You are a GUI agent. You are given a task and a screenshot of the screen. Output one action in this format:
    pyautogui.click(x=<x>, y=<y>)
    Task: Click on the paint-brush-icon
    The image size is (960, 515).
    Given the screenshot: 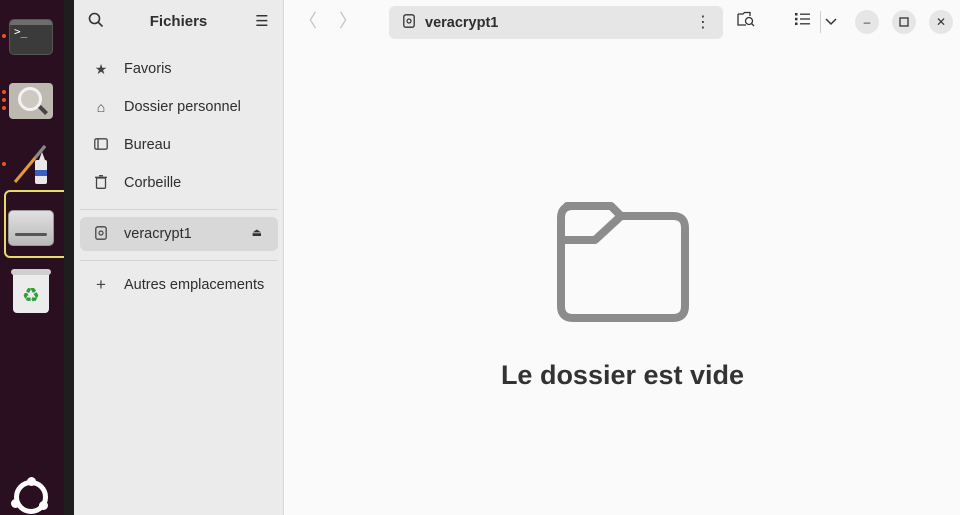 What is the action you would take?
    pyautogui.click(x=30, y=164)
    